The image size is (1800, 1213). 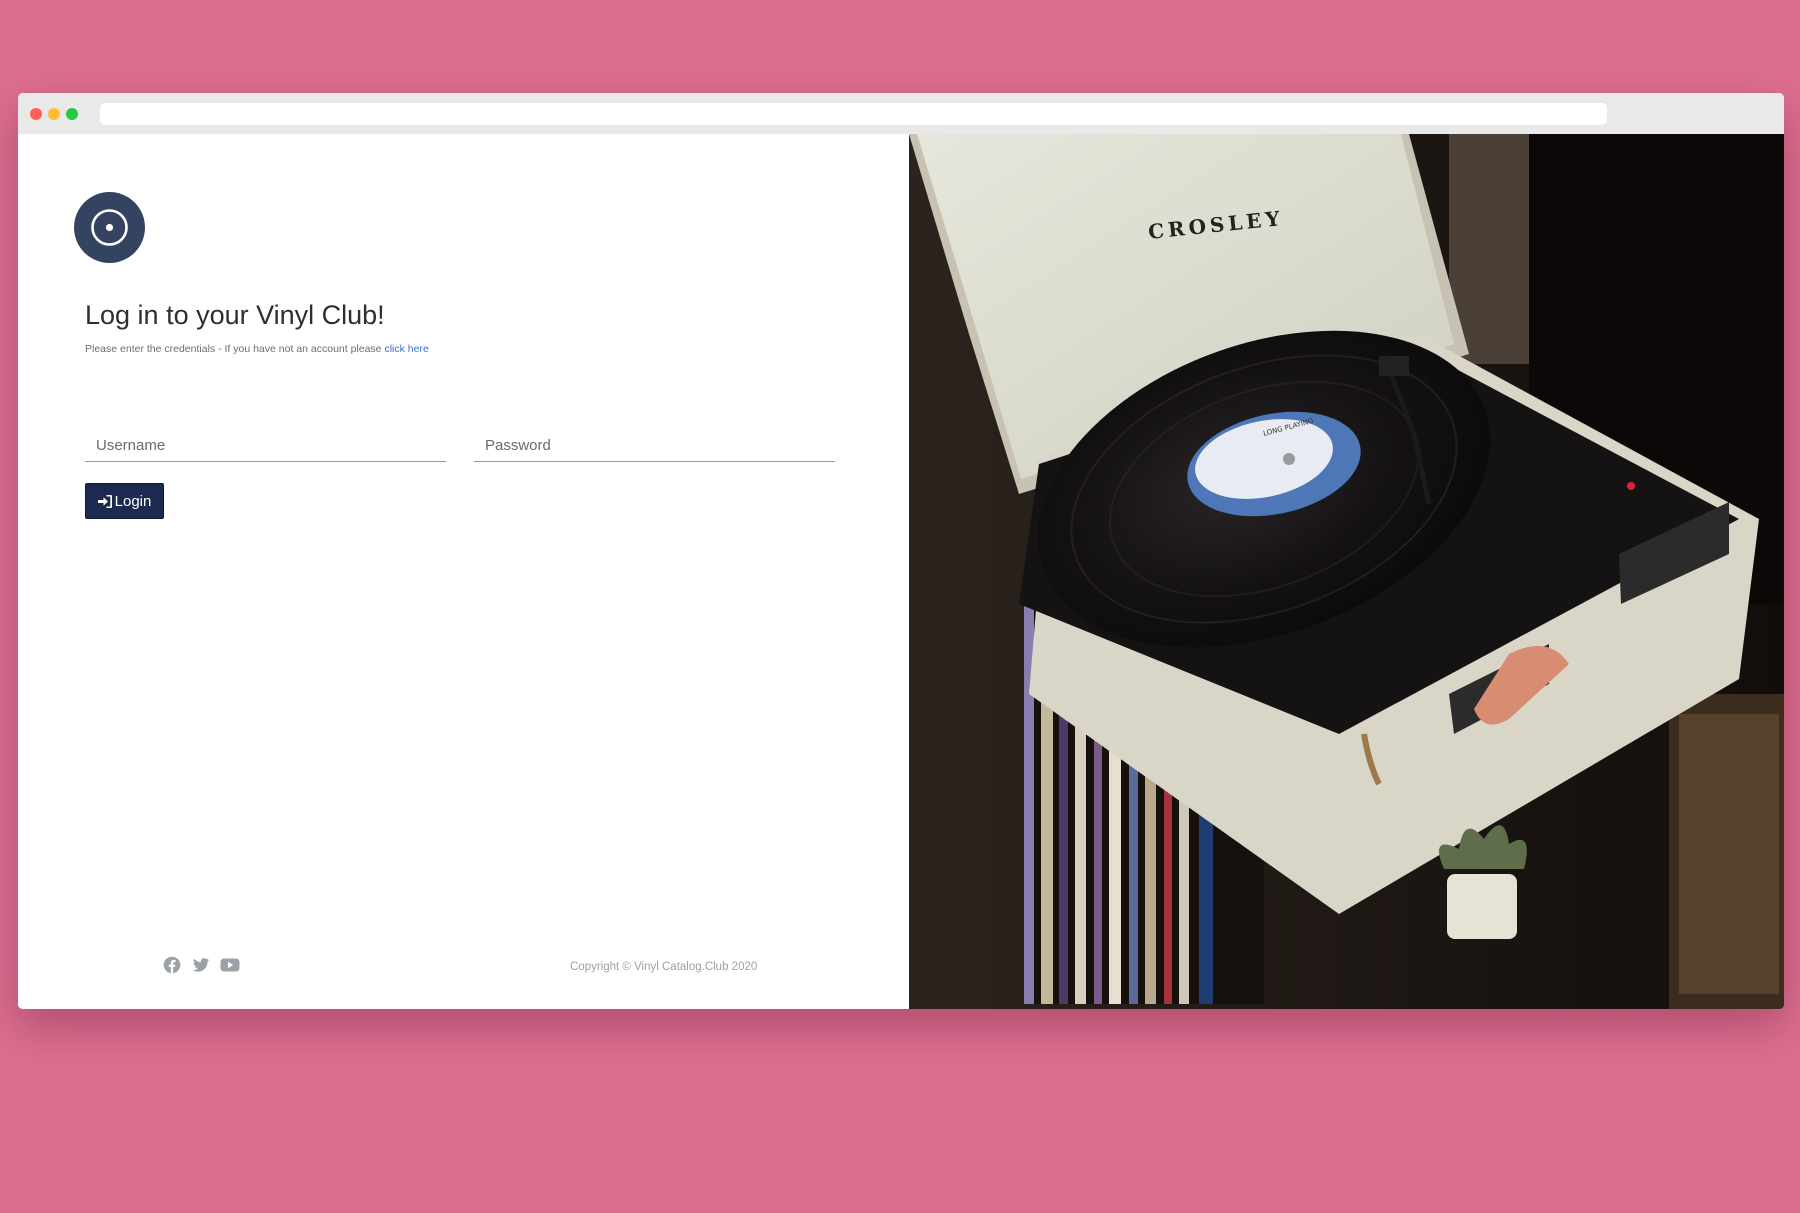 What do you see at coordinates (265, 446) in the screenshot?
I see `username-input` at bounding box center [265, 446].